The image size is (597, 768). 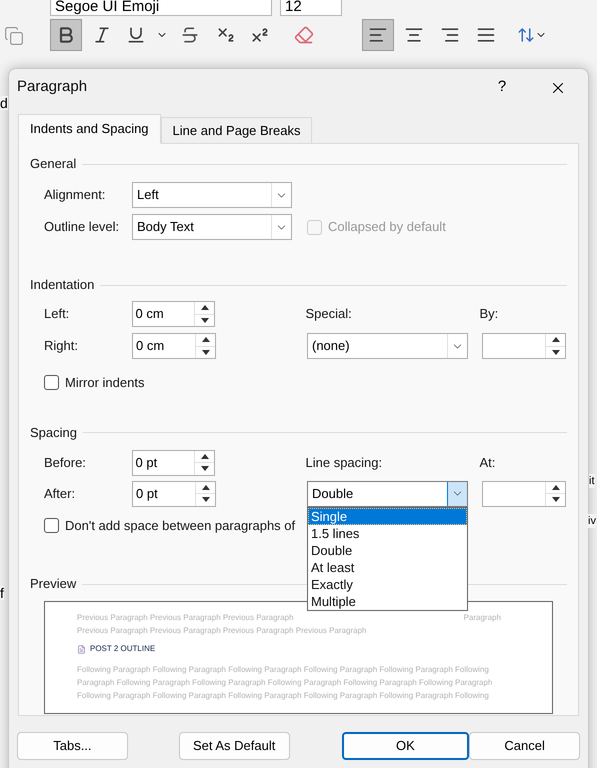 What do you see at coordinates (387, 227) in the screenshot?
I see `checkbox-label: Collapsed by default` at bounding box center [387, 227].